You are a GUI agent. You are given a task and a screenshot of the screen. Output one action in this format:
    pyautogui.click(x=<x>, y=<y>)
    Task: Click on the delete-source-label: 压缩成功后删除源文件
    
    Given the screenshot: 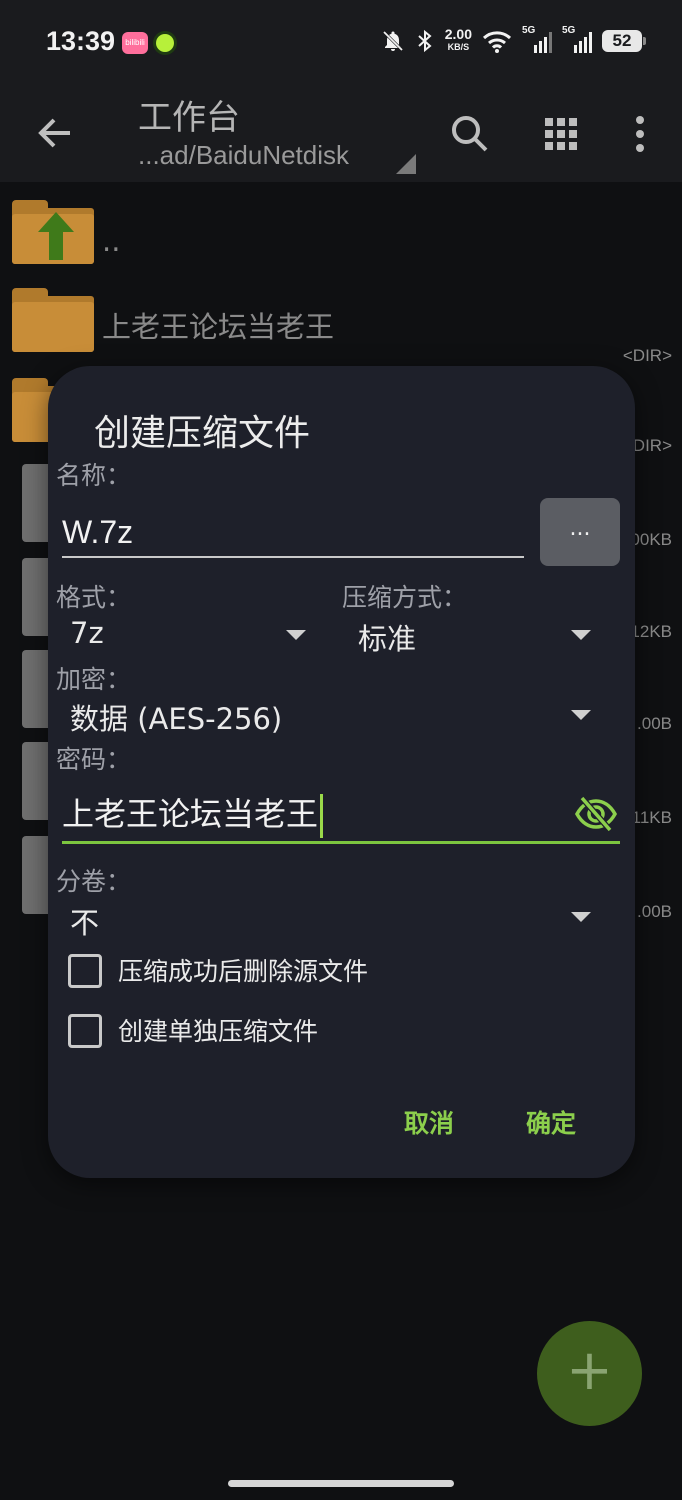 What is the action you would take?
    pyautogui.click(x=243, y=971)
    